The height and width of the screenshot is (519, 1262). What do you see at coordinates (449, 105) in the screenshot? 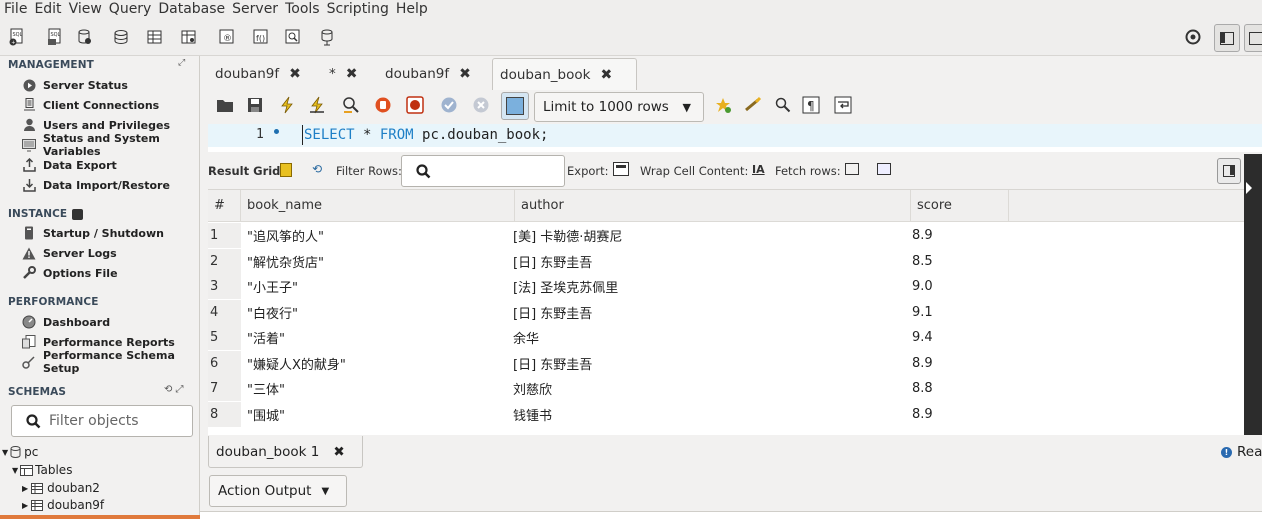
I see `commit-icon` at bounding box center [449, 105].